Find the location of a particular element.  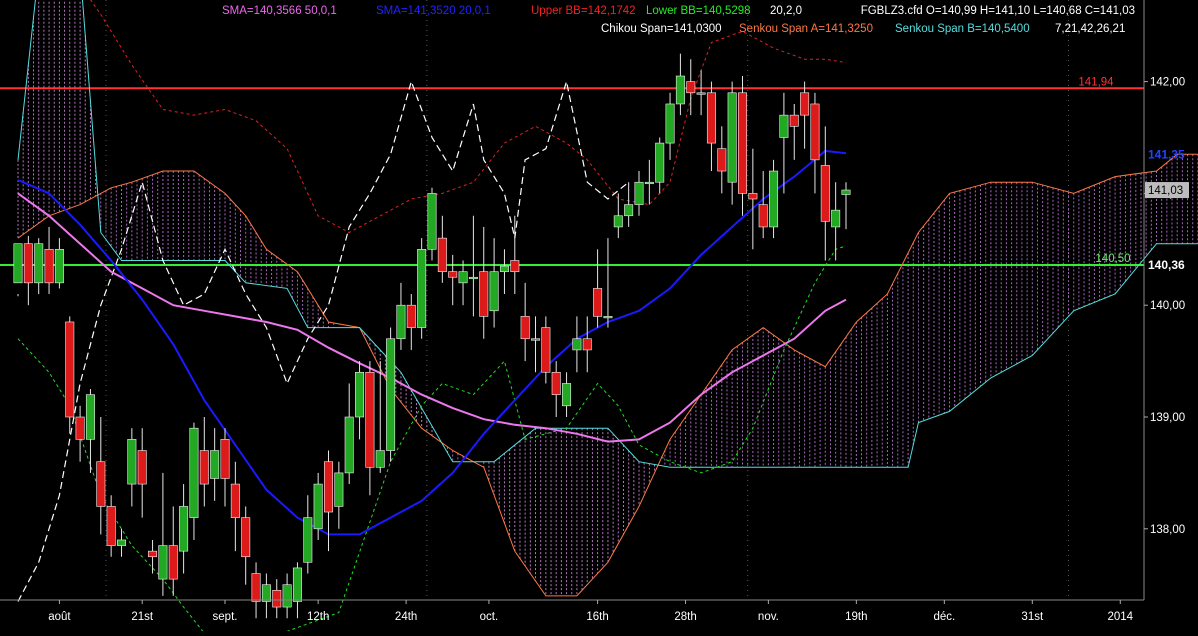

senkou-b-value-label: 140,50 is located at coordinates (1112, 259).